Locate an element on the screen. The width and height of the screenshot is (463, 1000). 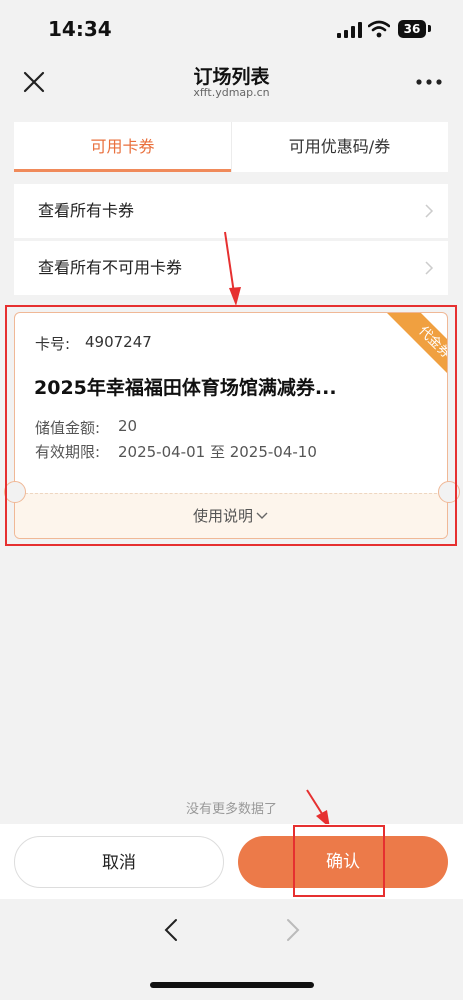
tab-available-cards: 可用卡券 is located at coordinates (122, 147).